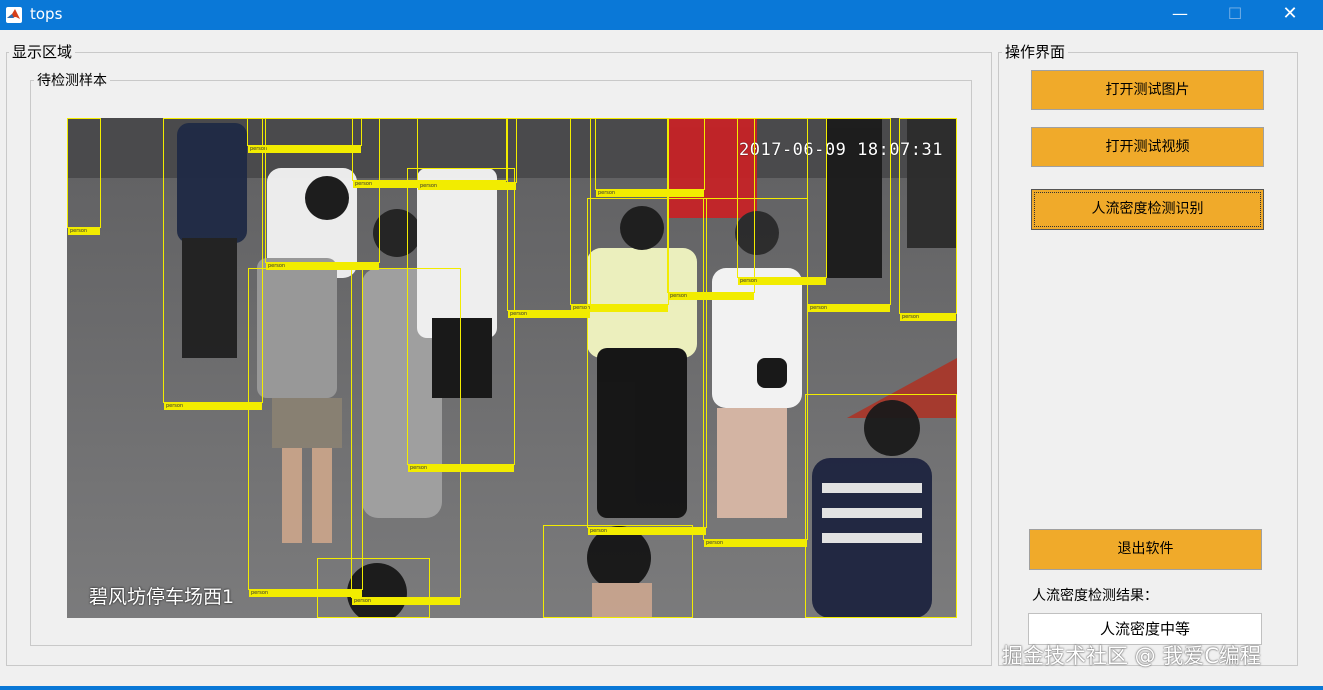 This screenshot has height=690, width=1323. I want to click on display-panel-title: 显示区域, so click(42, 52).